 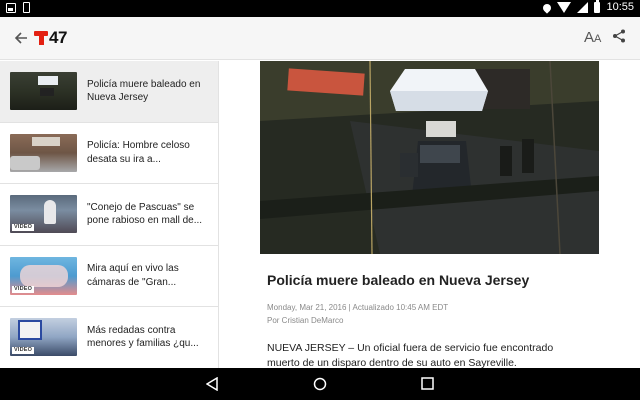 I want to click on font-size-button: AA, so click(x=595, y=39).